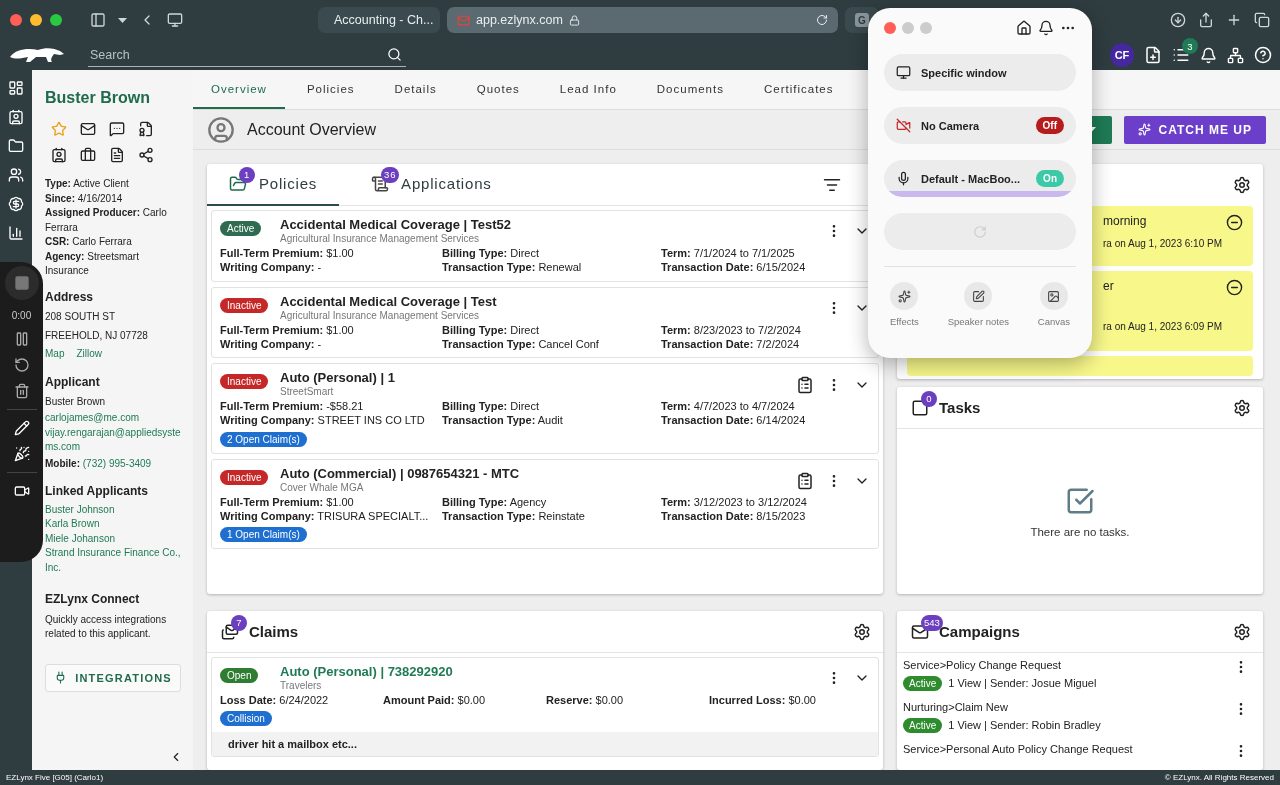 The image size is (1280, 785). What do you see at coordinates (822, 20) in the screenshot?
I see `reload-icon` at bounding box center [822, 20].